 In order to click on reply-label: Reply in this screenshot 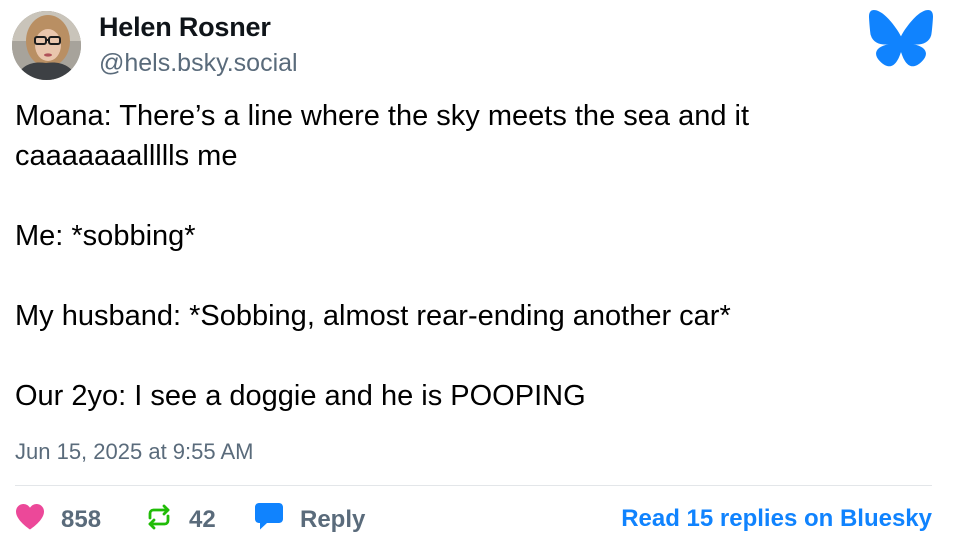, I will do `click(333, 519)`.